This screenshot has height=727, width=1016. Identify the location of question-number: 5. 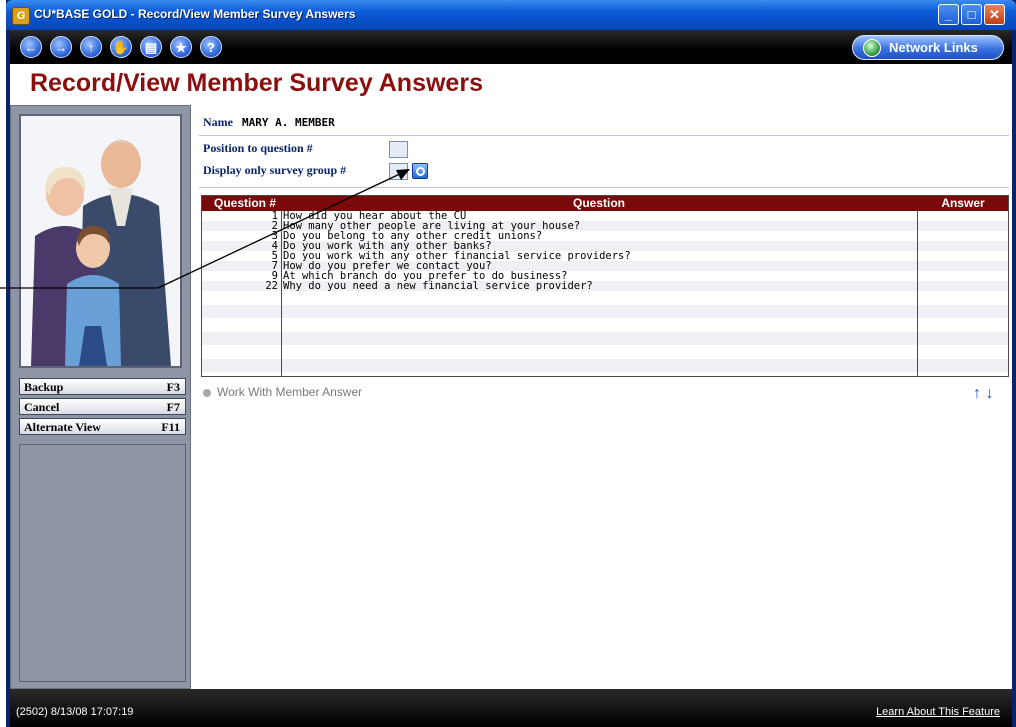
(274, 256).